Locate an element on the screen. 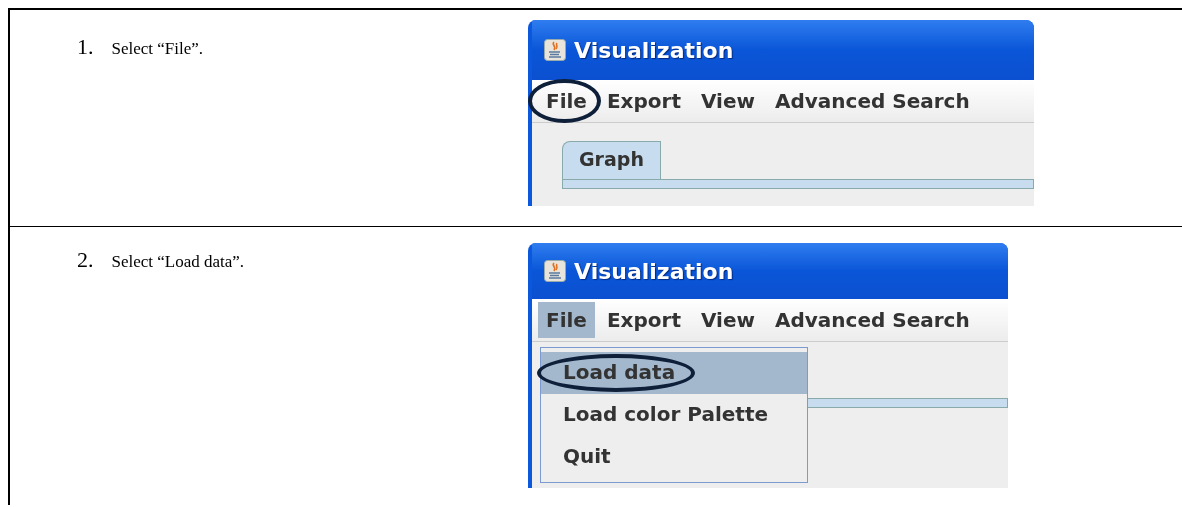  menu-option: Quit is located at coordinates (674, 457).